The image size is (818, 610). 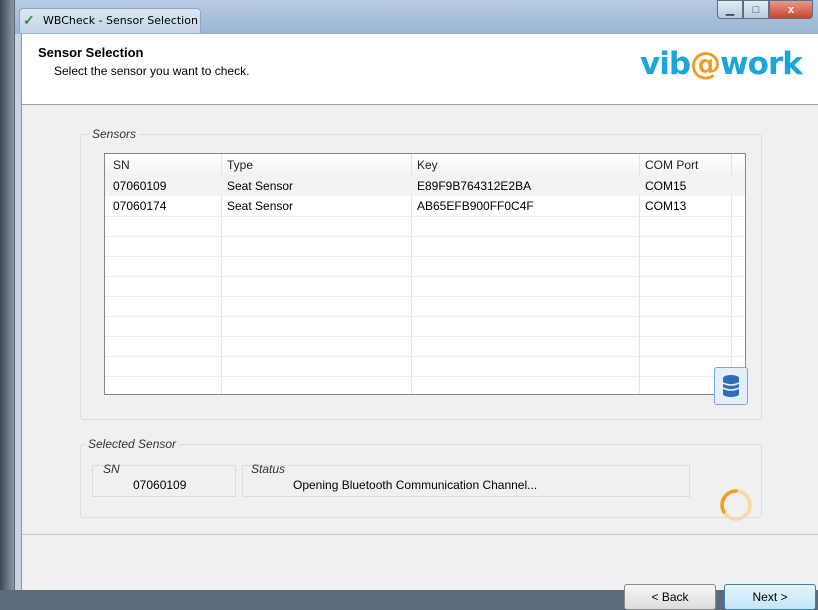 What do you see at coordinates (671, 165) in the screenshot?
I see `column-header-com-port: COM Port` at bounding box center [671, 165].